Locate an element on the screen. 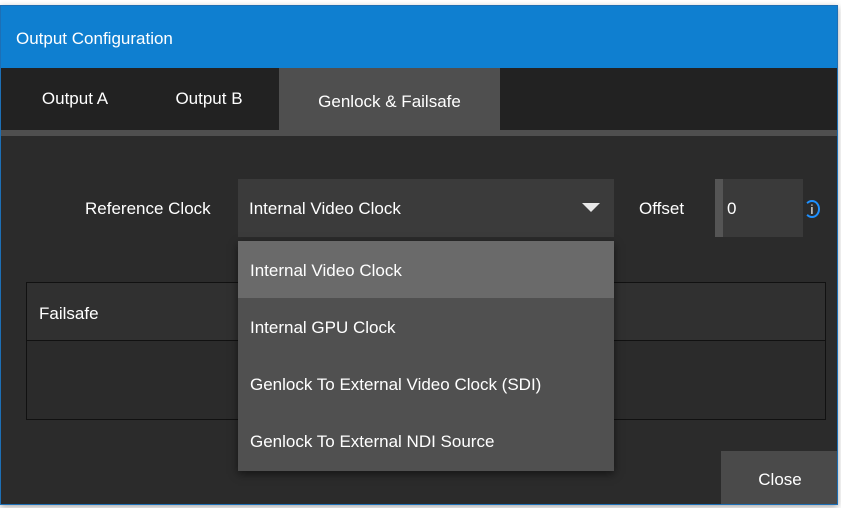  chevron-down-icon is located at coordinates (591, 207).